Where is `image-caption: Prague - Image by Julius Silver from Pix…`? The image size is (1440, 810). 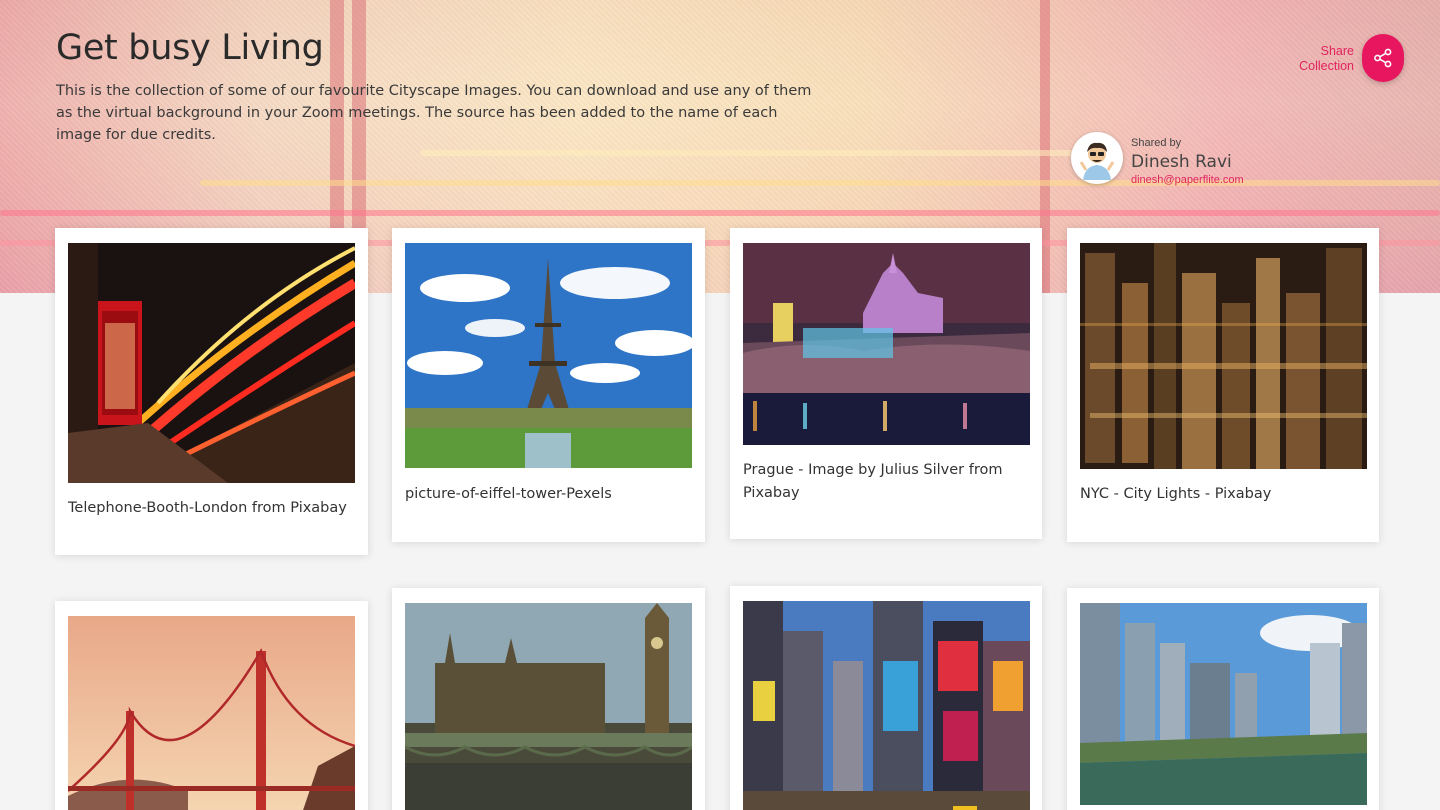
image-caption: Prague - Image by Julius Silver from Pix… is located at coordinates (873, 481).